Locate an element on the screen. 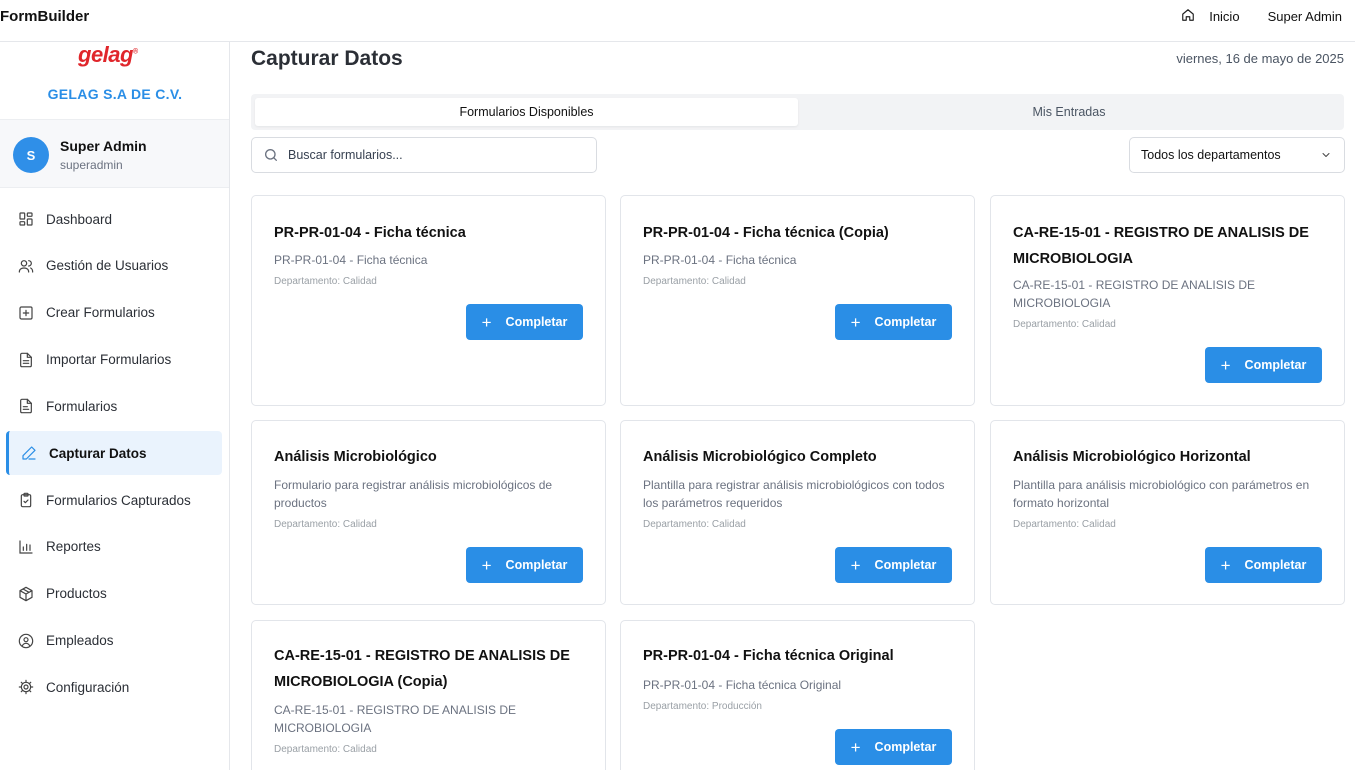 The width and height of the screenshot is (1355, 770). search-box is located at coordinates (424, 155).